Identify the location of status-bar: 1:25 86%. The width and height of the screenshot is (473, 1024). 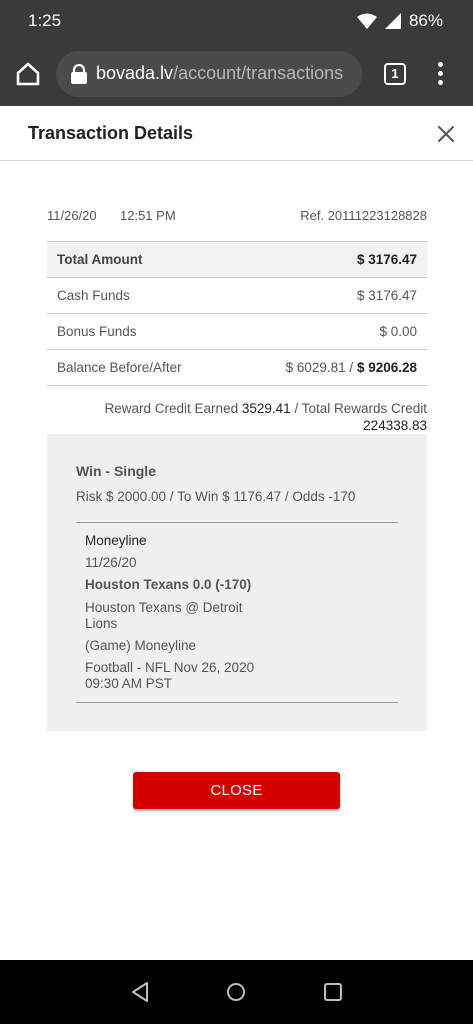
(236, 21).